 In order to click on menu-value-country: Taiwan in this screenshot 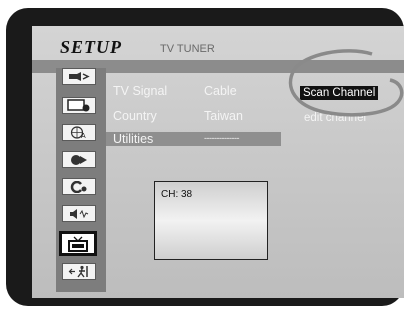, I will do `click(223, 116)`.